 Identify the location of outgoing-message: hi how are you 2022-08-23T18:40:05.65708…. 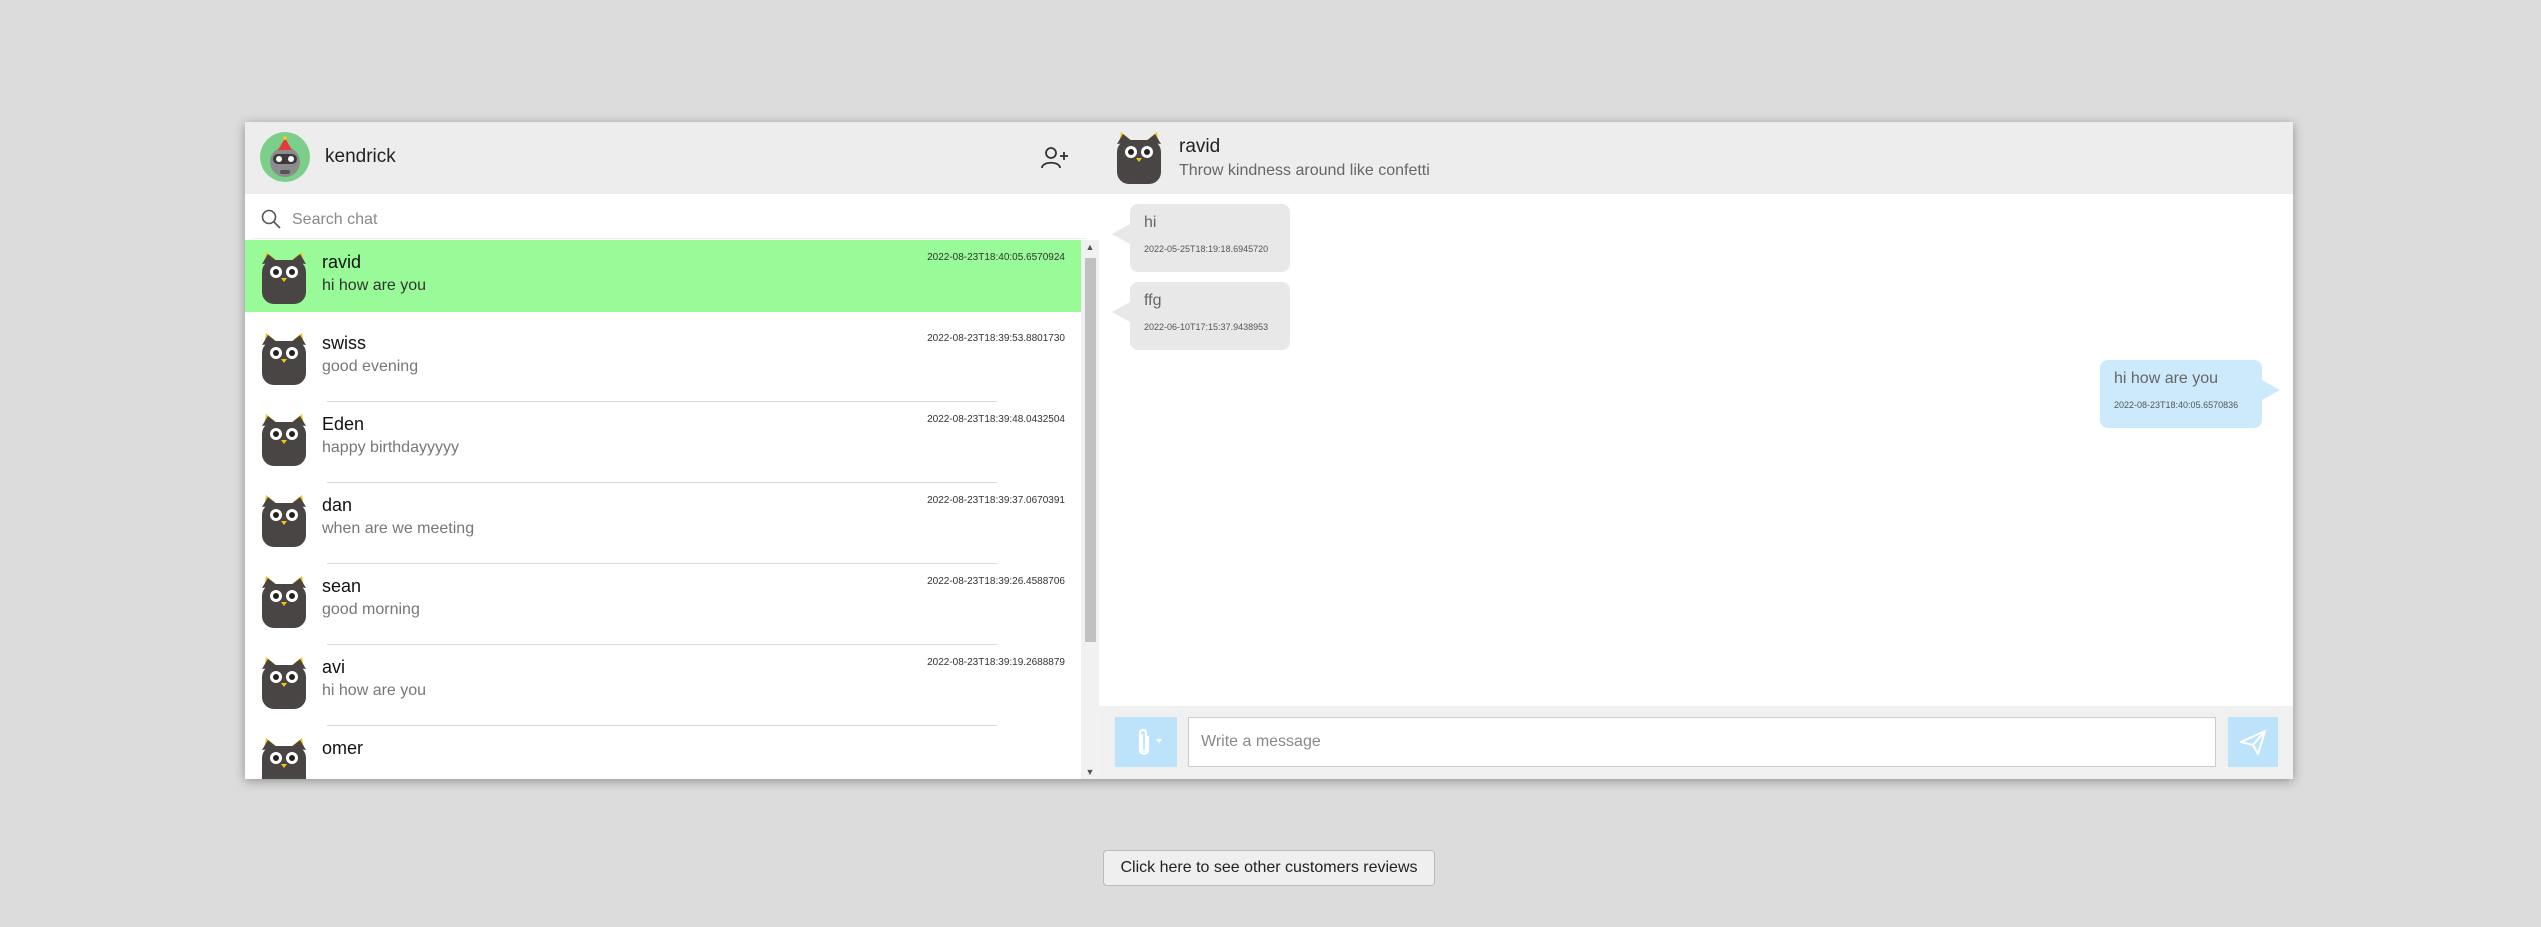
(2190, 394).